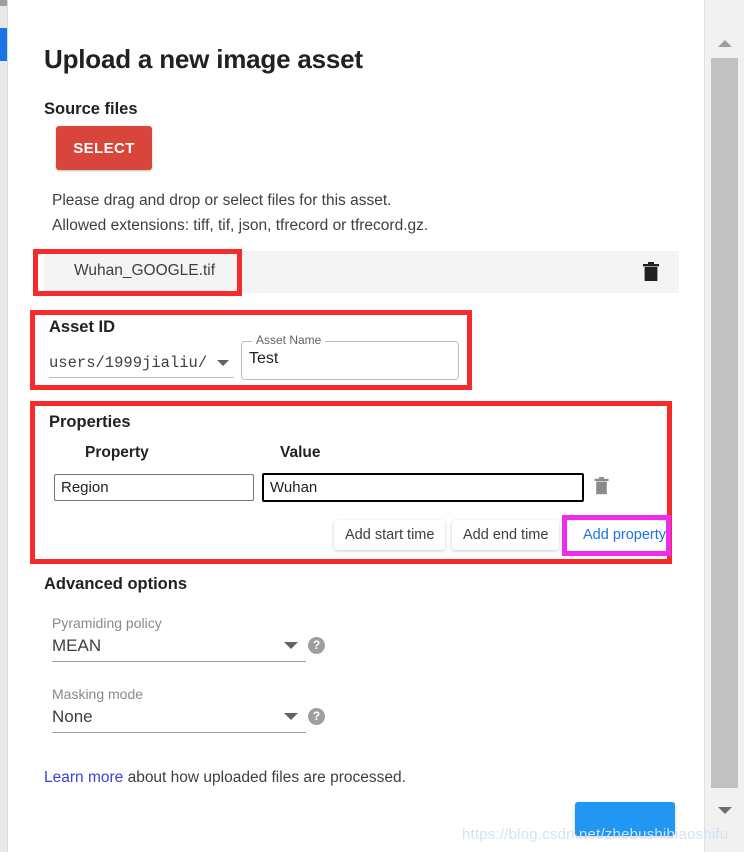 Image resolution: width=744 pixels, height=852 pixels. Describe the element at coordinates (154, 487) in the screenshot. I see `property-key-input` at that location.